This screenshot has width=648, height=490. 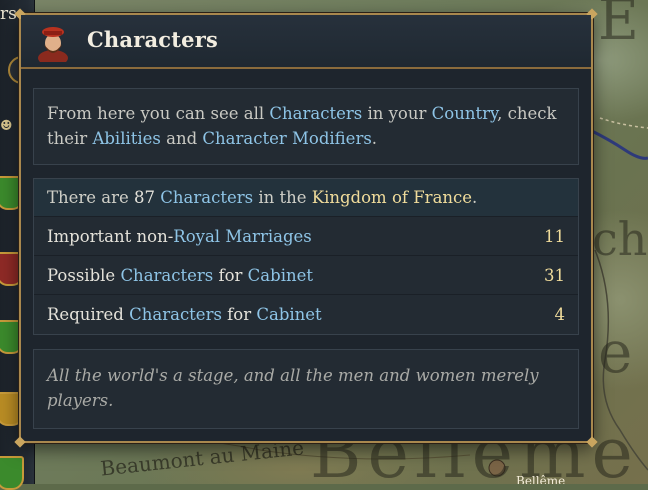 I want to click on keyword-link: Abilities, so click(x=126, y=138).